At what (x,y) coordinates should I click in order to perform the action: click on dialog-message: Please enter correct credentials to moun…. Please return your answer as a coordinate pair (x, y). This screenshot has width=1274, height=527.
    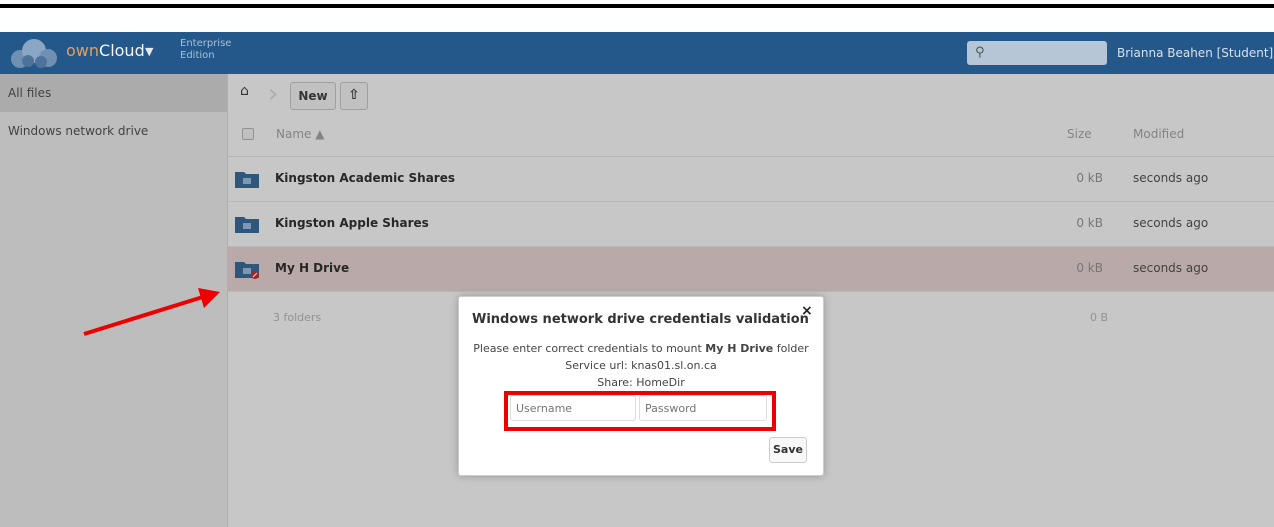
    Looking at the image, I should click on (641, 365).